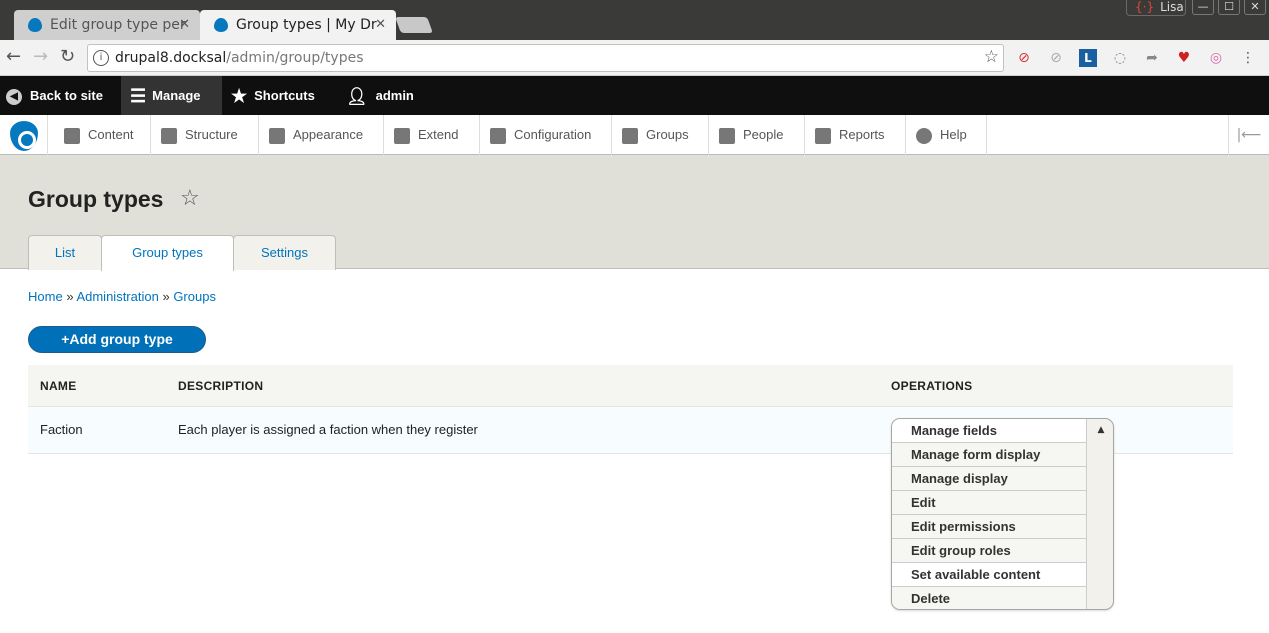  Describe the element at coordinates (221, 386) in the screenshot. I see `column-header-description: DESCRIPTION` at that location.